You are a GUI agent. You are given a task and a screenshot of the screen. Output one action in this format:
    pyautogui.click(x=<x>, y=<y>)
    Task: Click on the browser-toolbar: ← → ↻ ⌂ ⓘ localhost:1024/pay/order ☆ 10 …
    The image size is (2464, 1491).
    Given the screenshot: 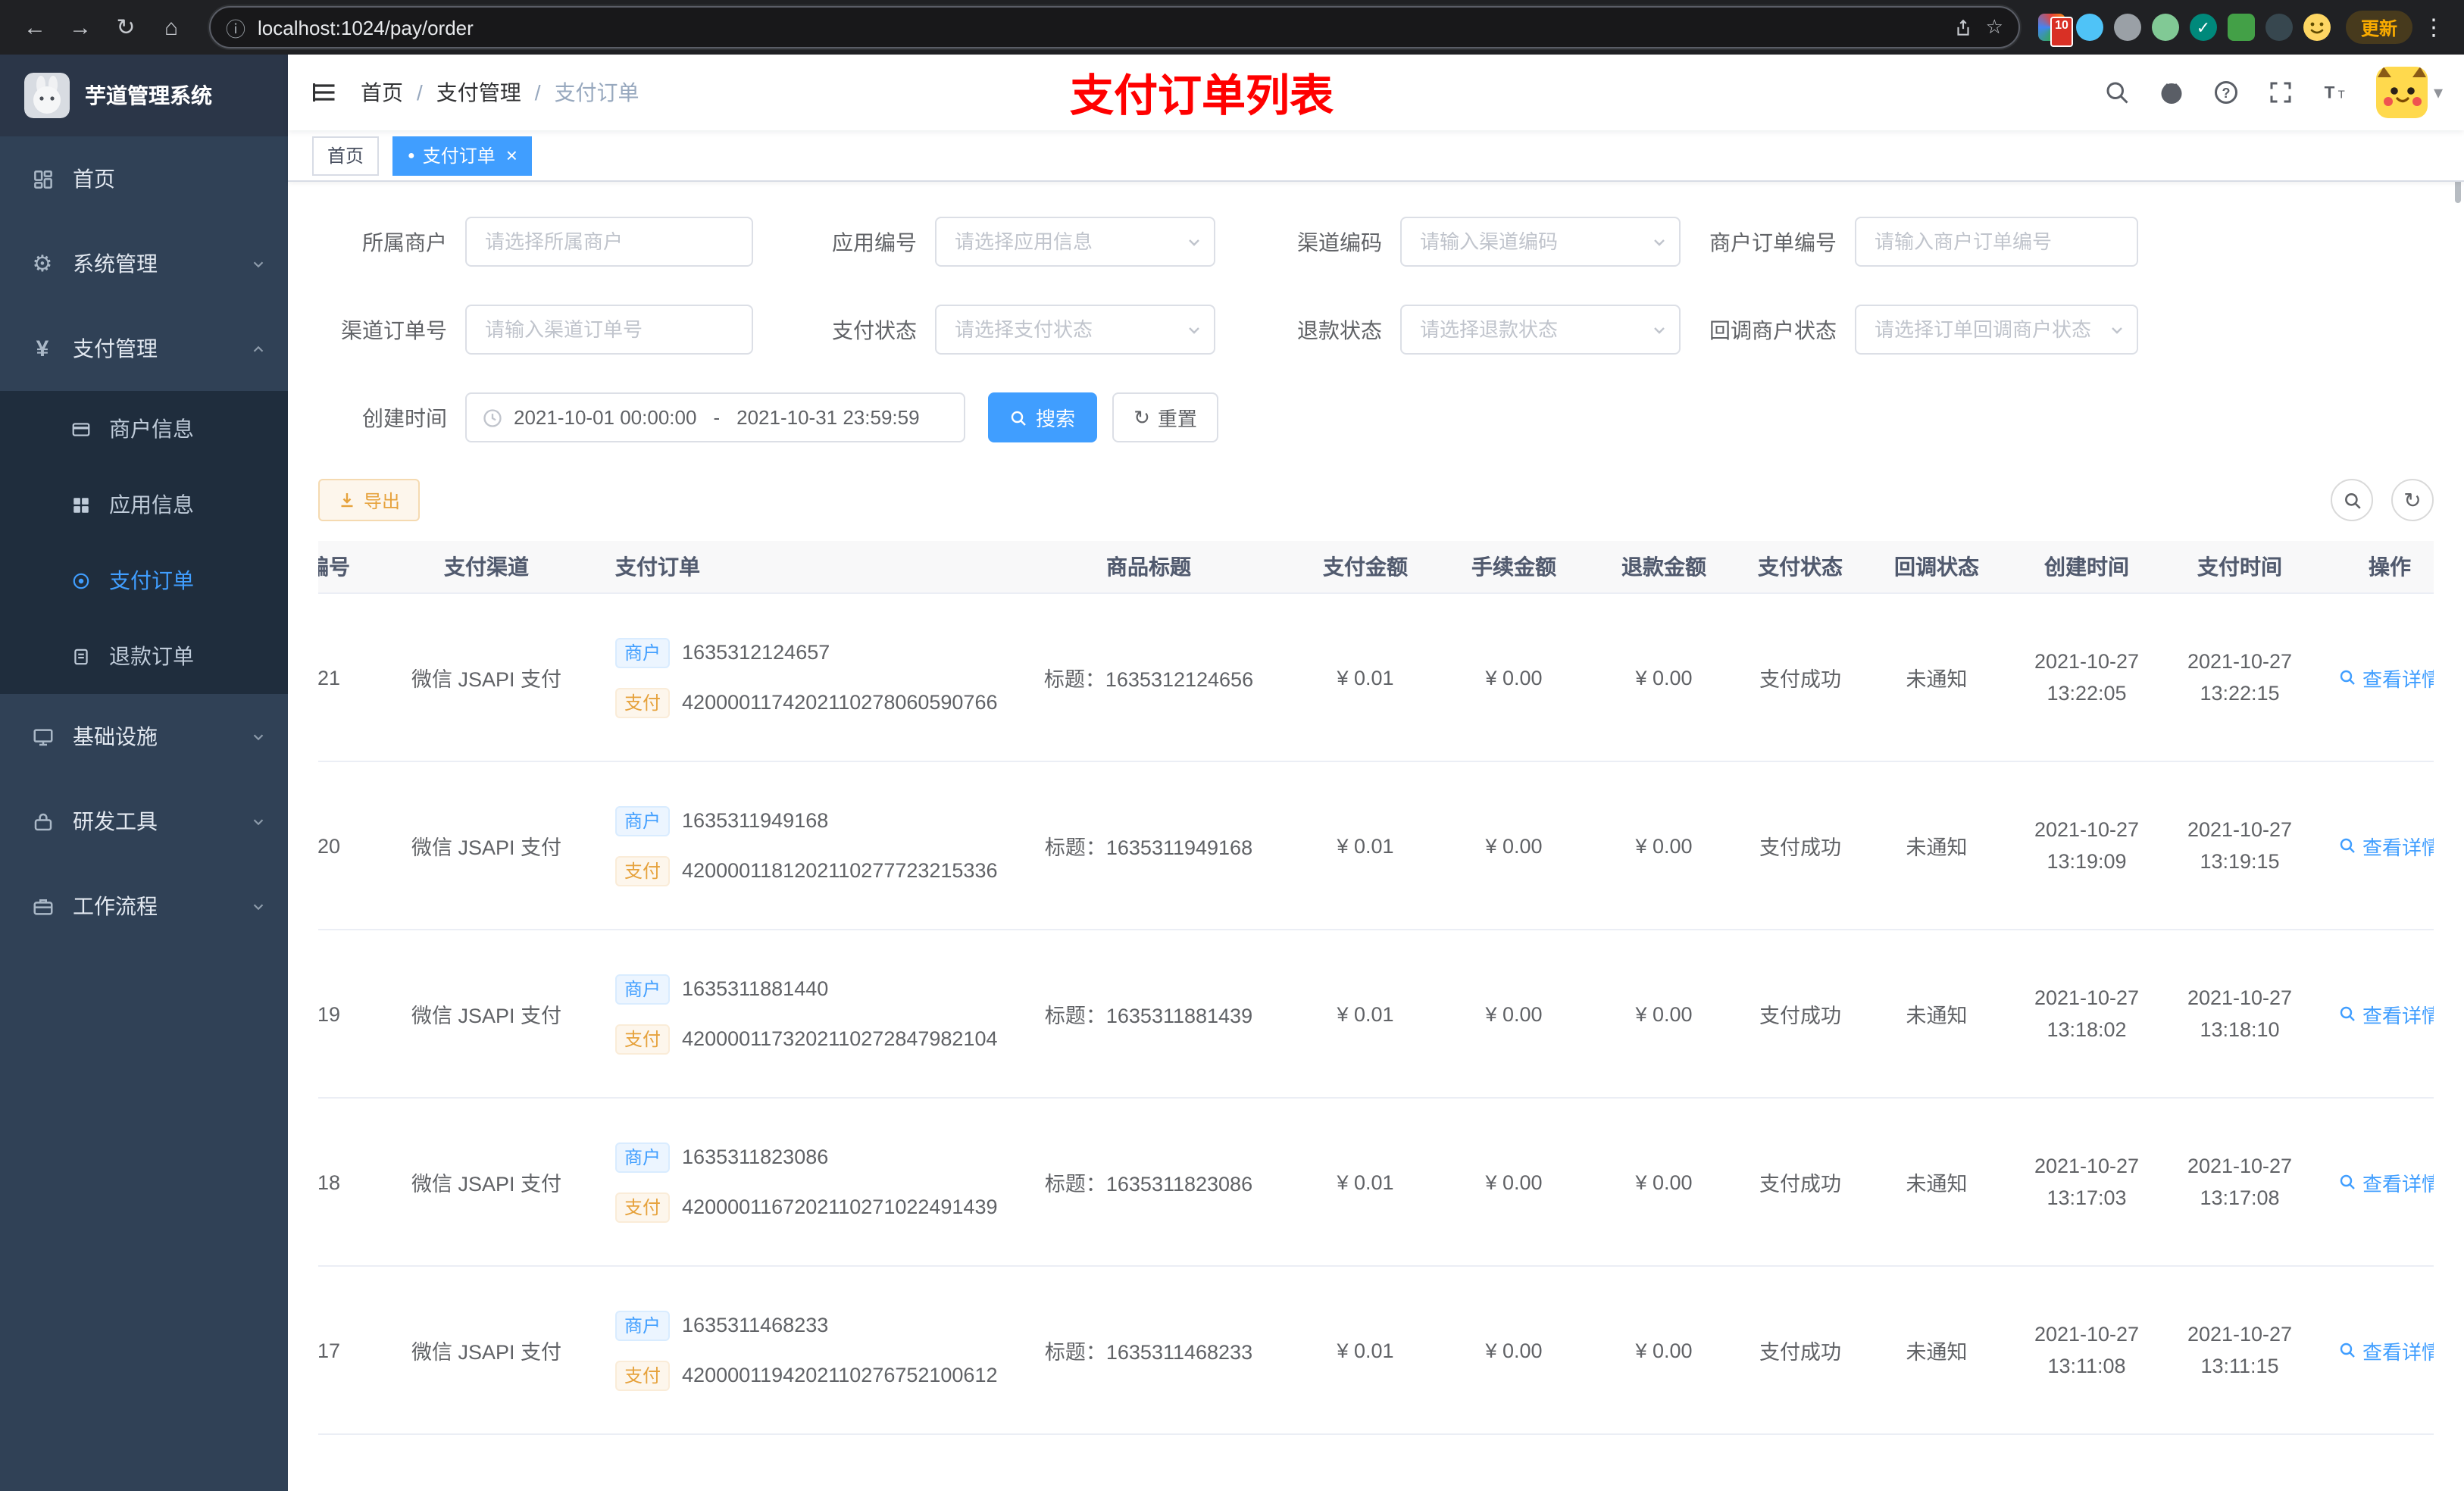 What is the action you would take?
    pyautogui.click(x=1232, y=27)
    